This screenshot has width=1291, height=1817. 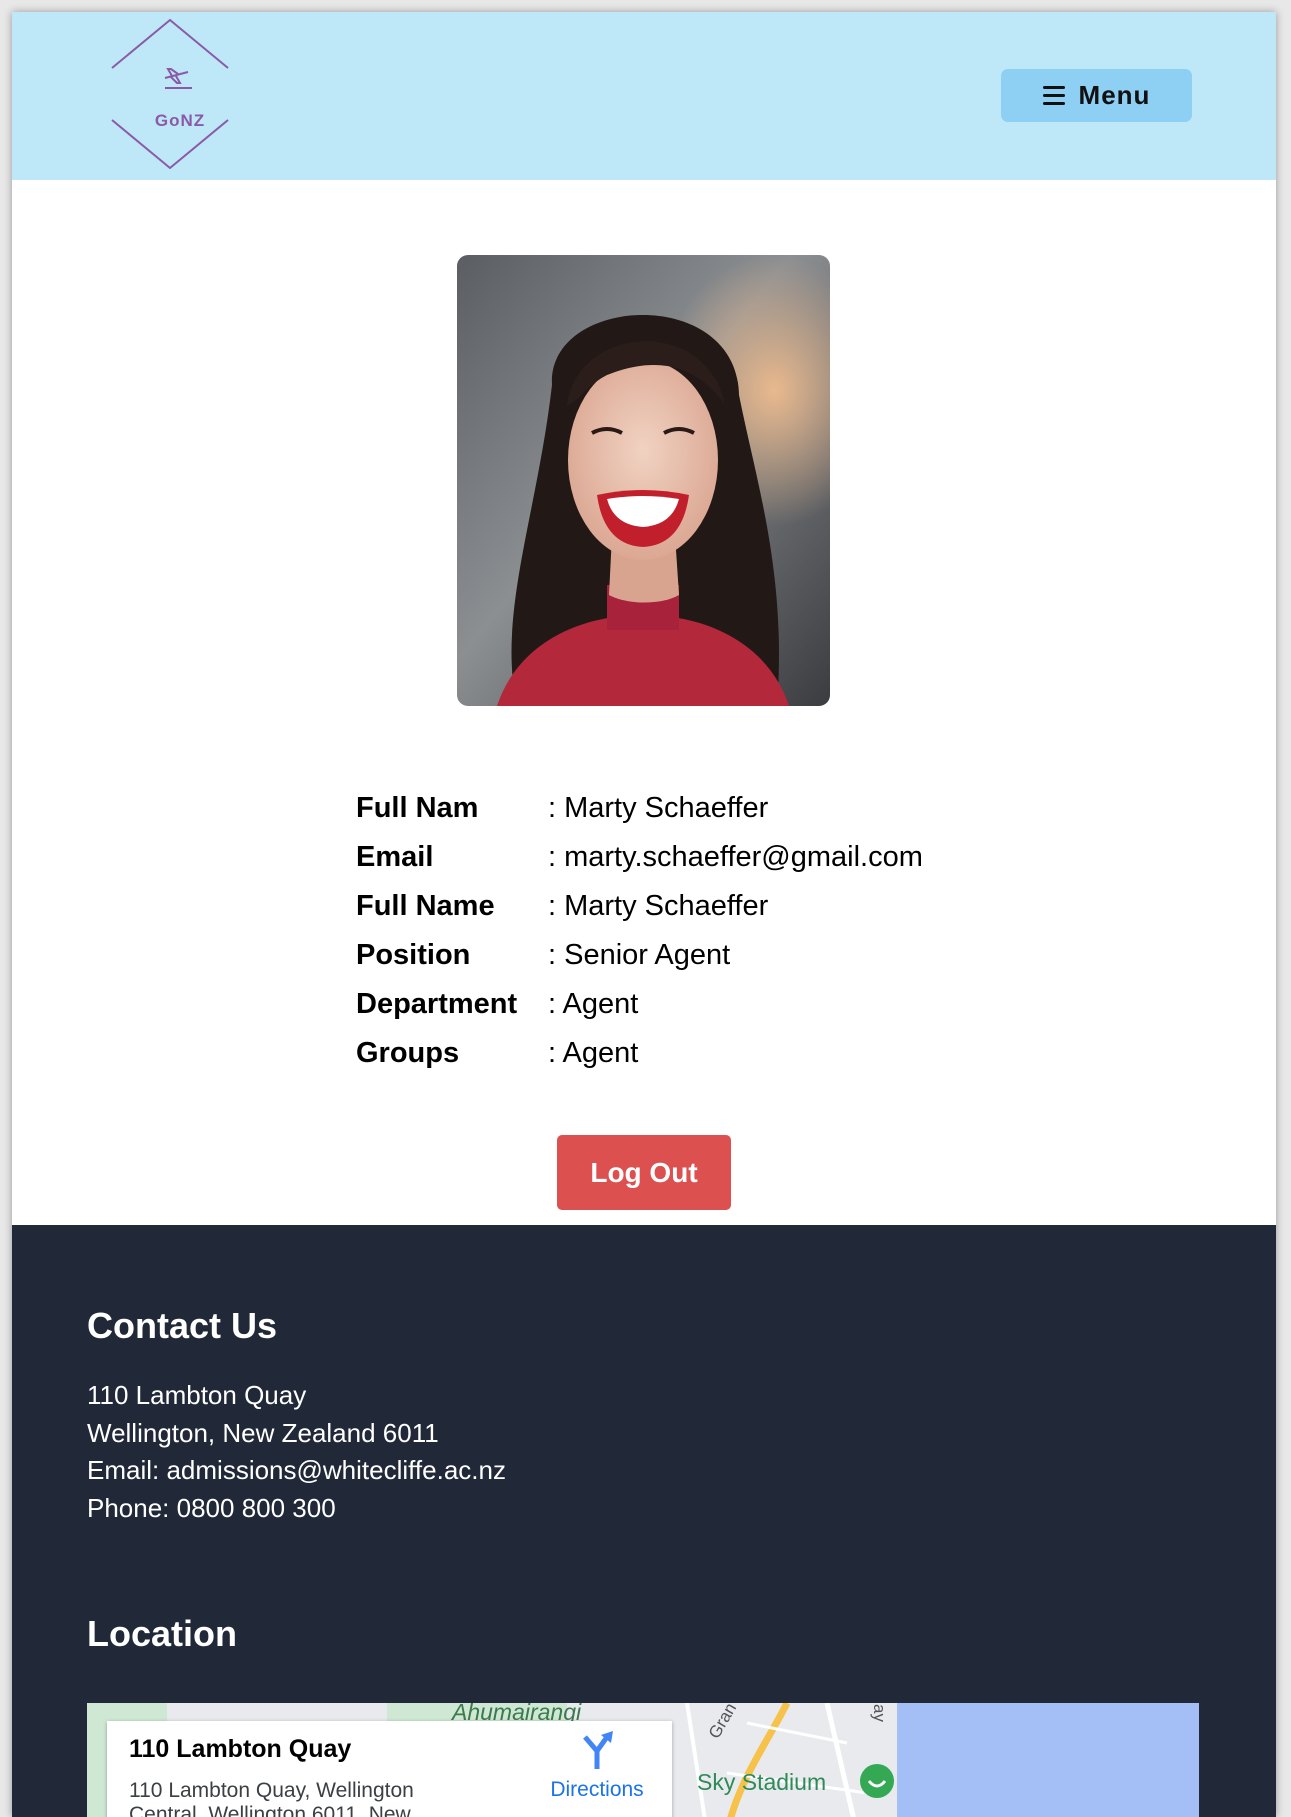 I want to click on detail-label: Full Name, so click(x=425, y=906).